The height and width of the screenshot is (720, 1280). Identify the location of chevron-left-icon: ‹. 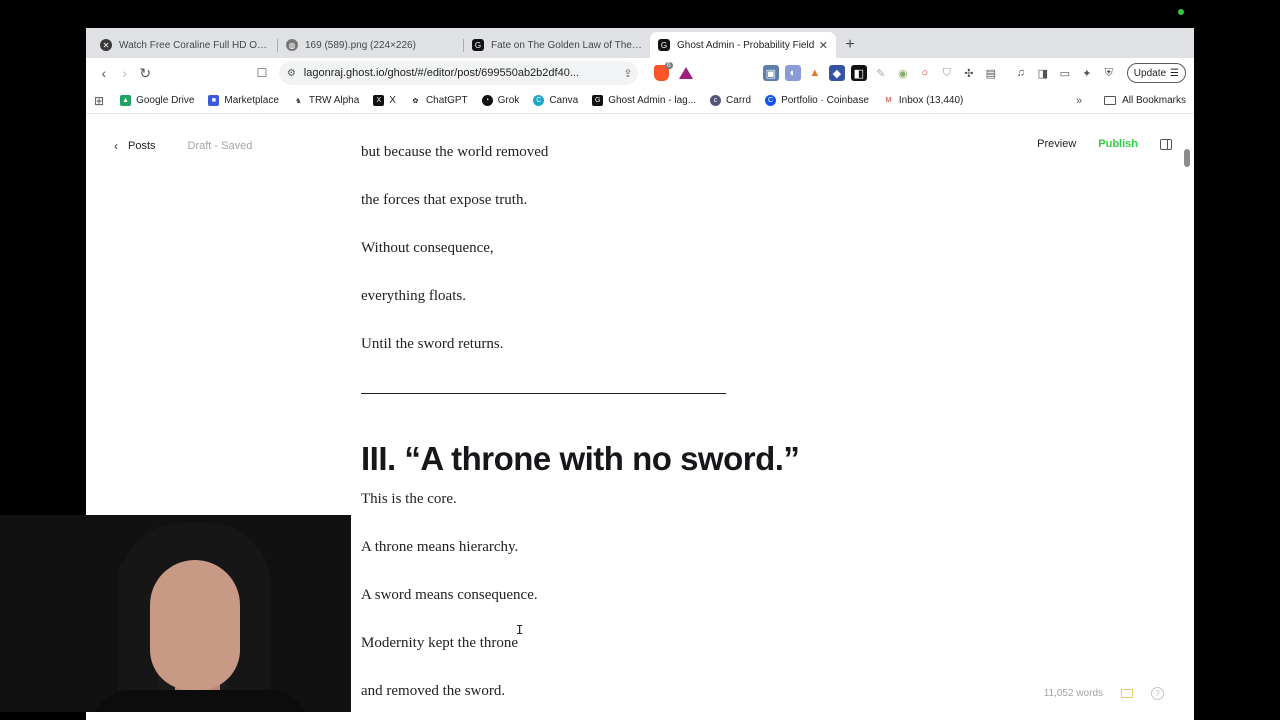
(116, 146).